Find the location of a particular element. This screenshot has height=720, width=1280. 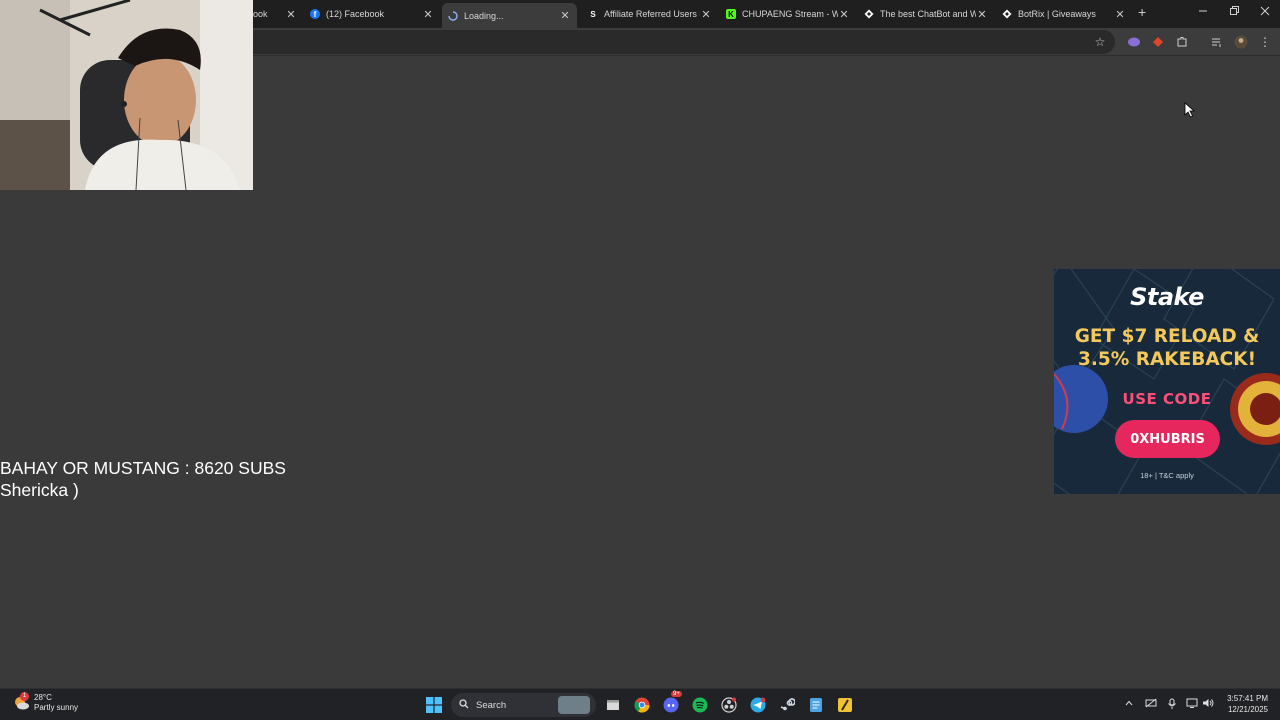

tab-kick-stream: K CHUPAENG Stream - Wa ✕ is located at coordinates (788, 14).